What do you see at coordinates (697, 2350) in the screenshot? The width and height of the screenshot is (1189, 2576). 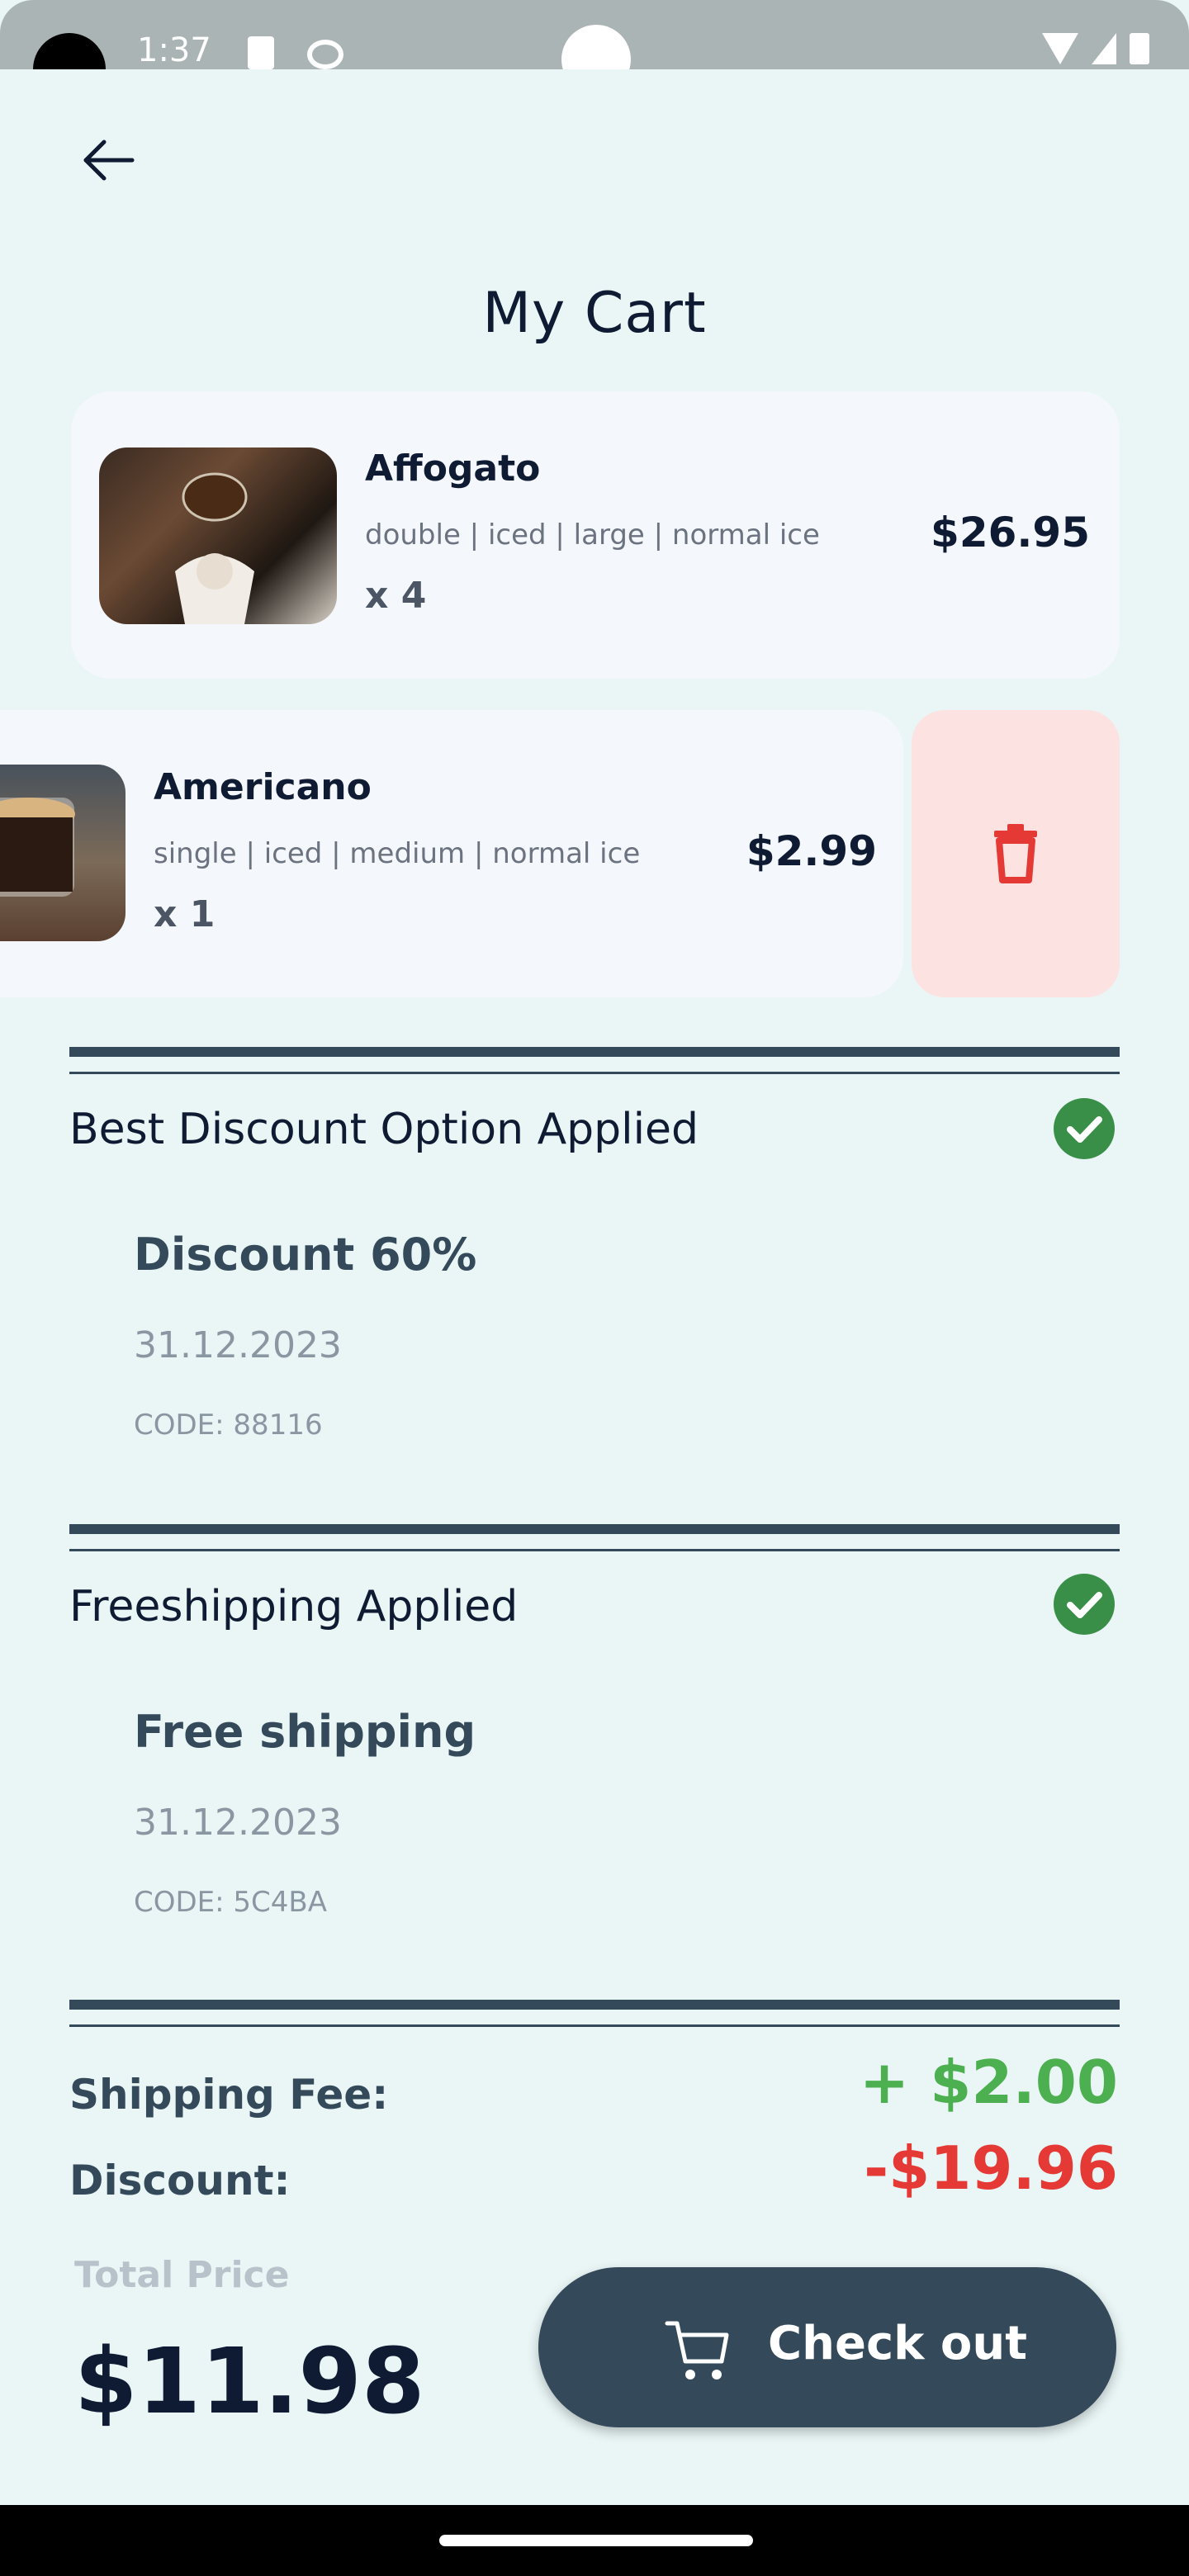 I see `cart-icon` at bounding box center [697, 2350].